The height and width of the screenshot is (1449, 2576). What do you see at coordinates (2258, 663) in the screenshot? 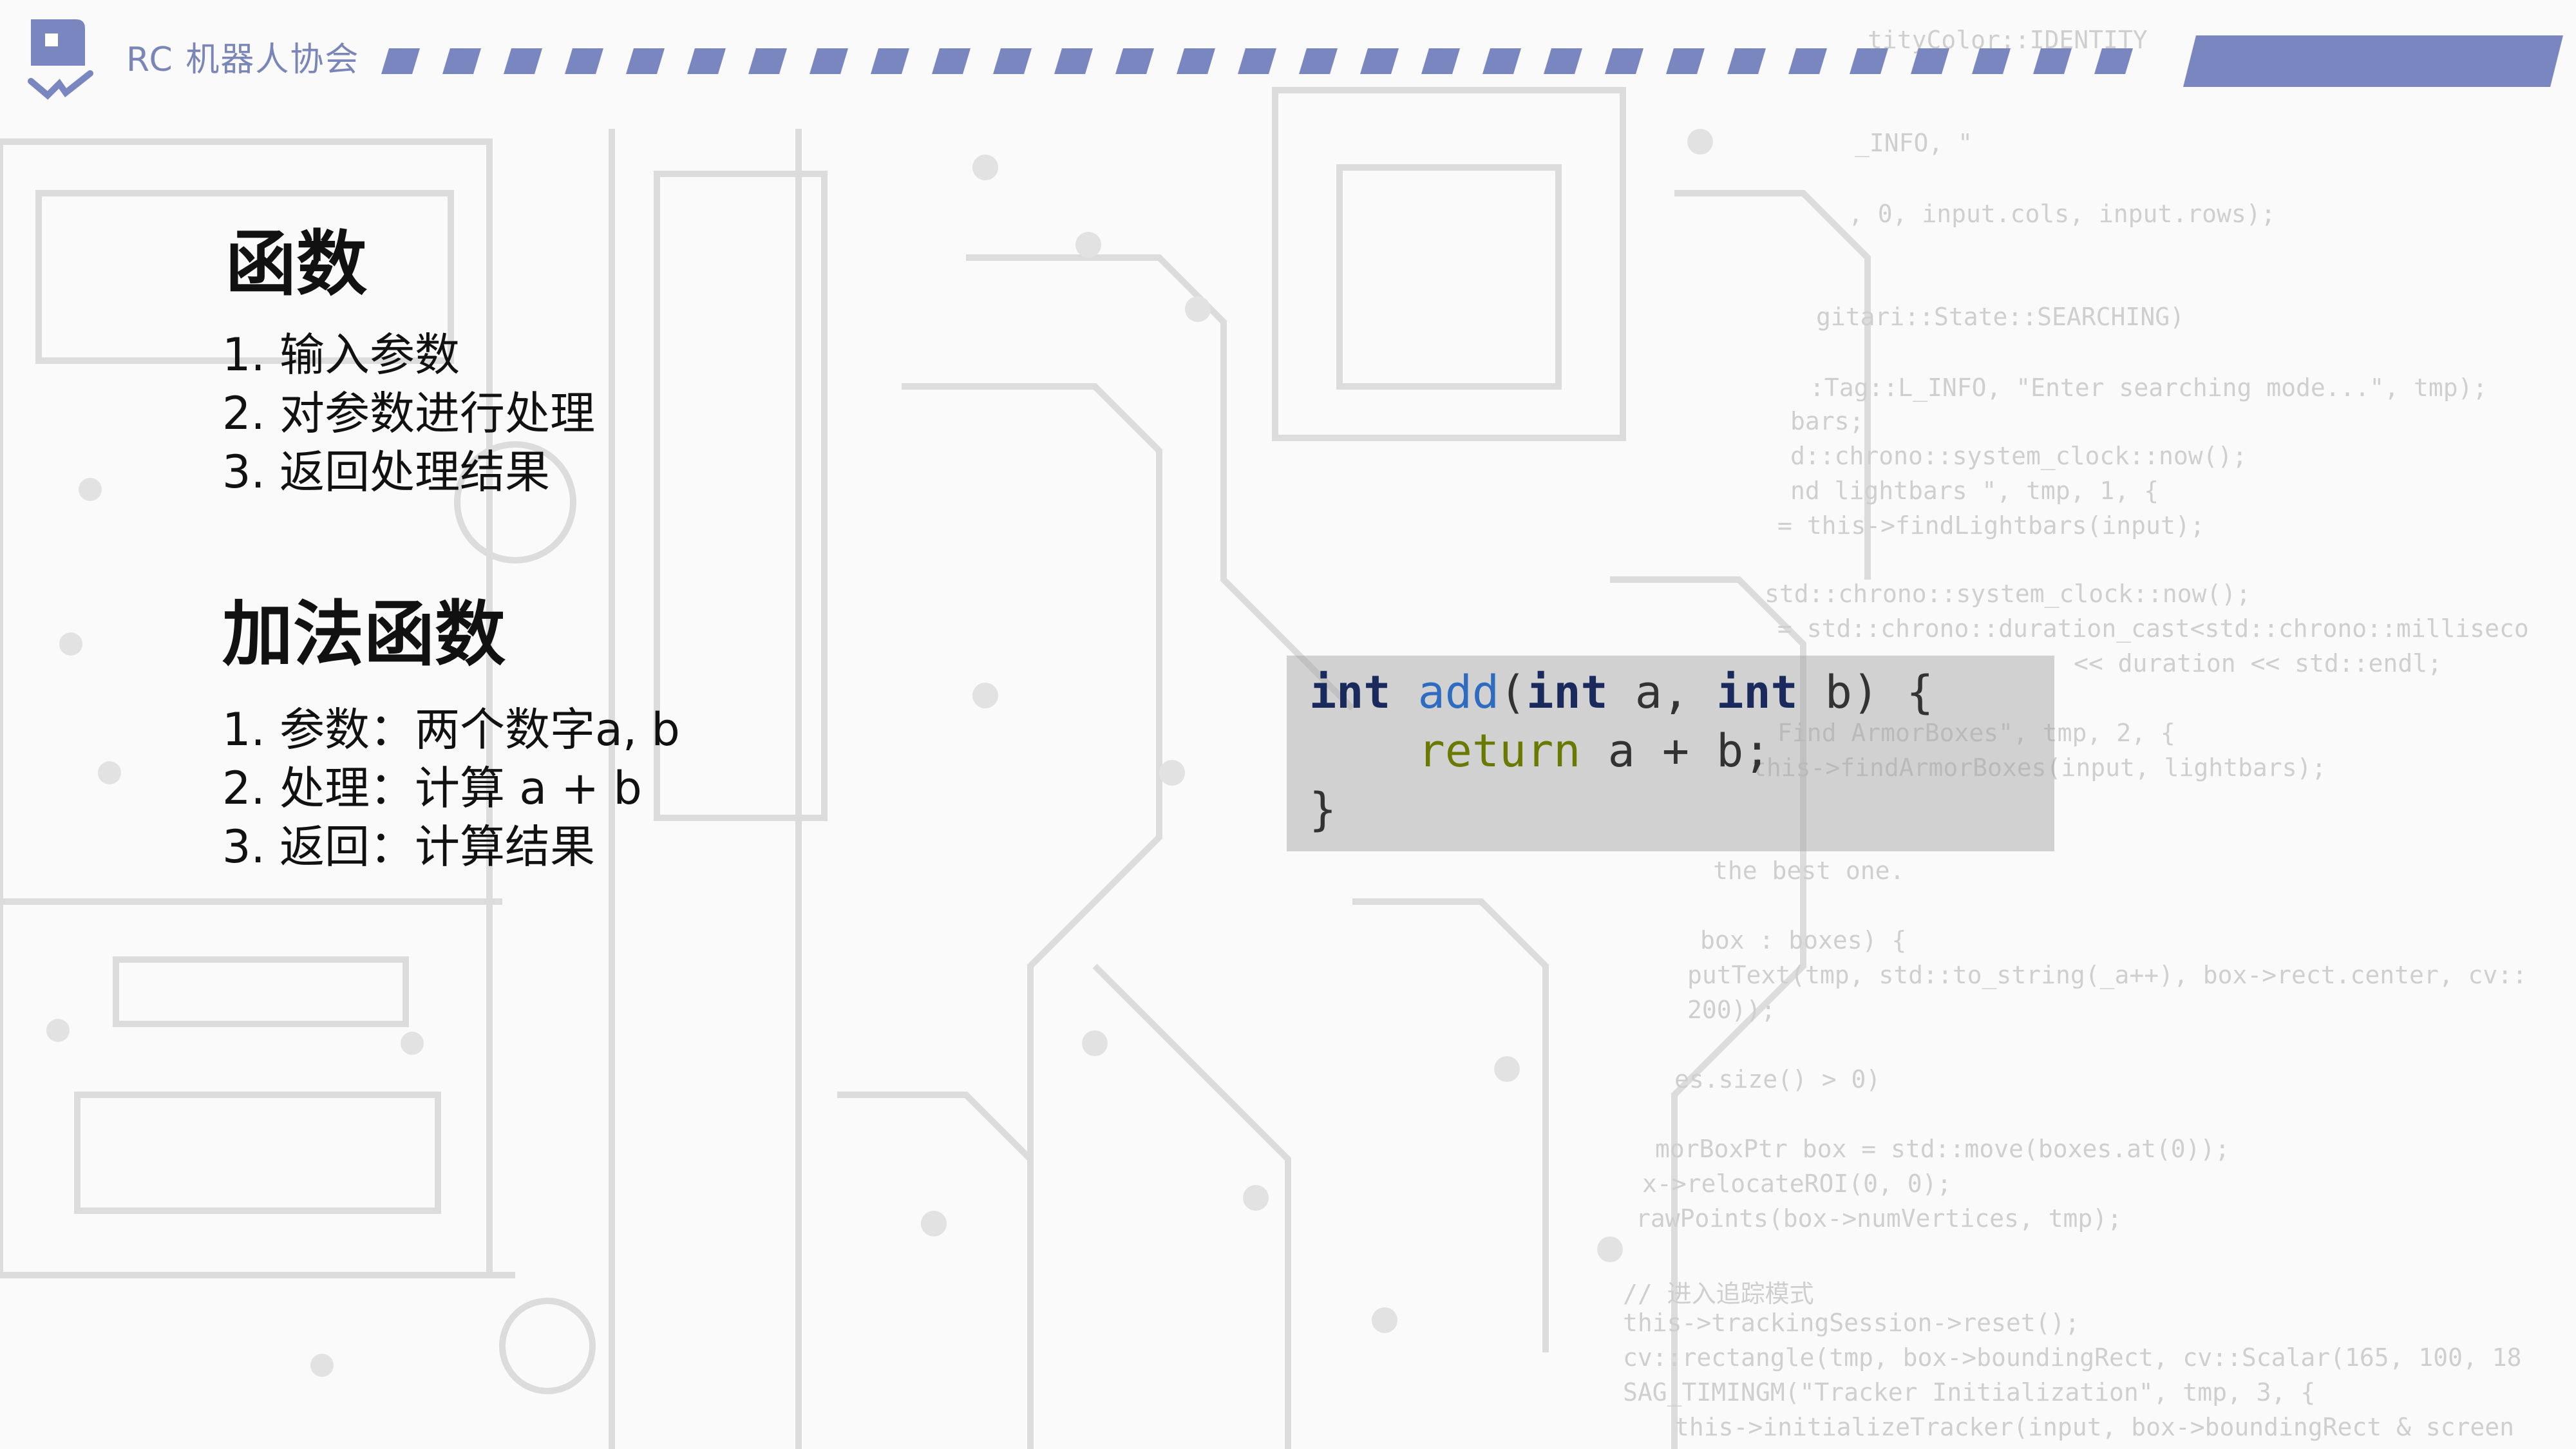
I see `bg-code-line: << duration << std::endl;` at bounding box center [2258, 663].